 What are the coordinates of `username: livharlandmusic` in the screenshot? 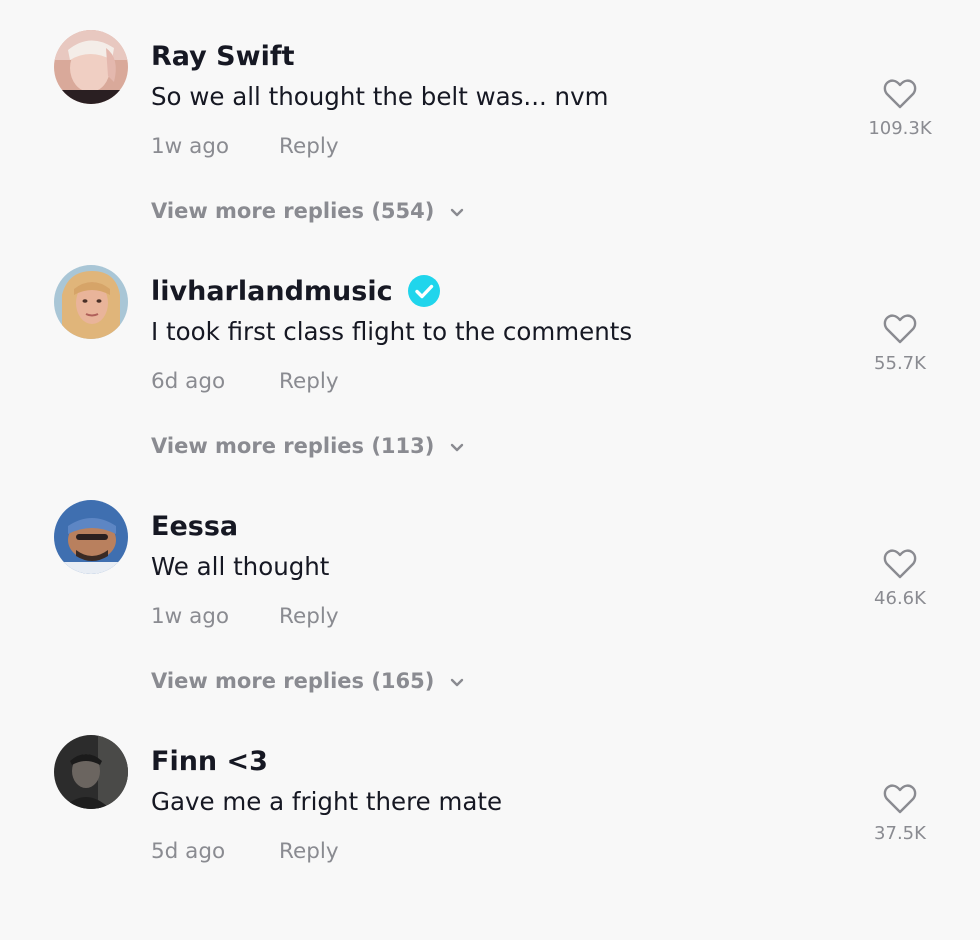 It's located at (272, 291).